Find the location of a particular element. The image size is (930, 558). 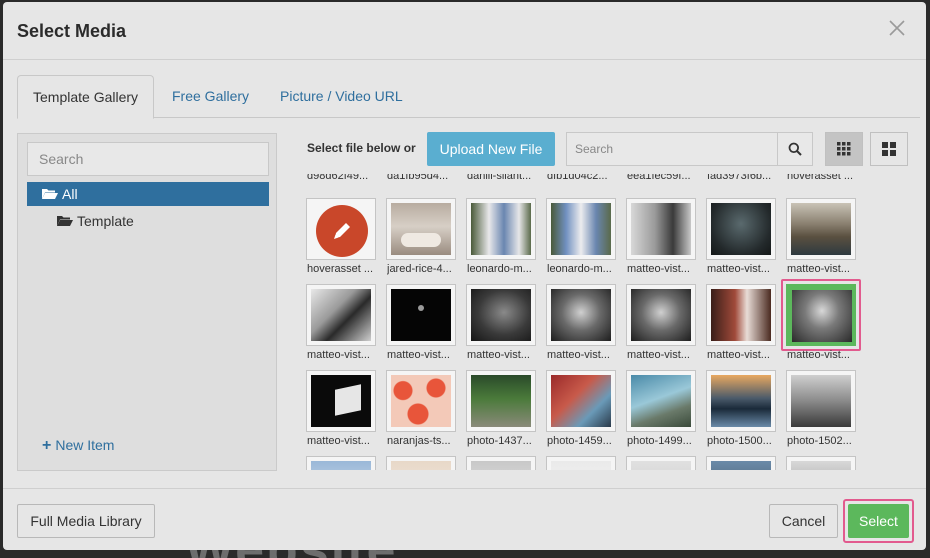

folder-item-template: Template is located at coordinates (95, 221).